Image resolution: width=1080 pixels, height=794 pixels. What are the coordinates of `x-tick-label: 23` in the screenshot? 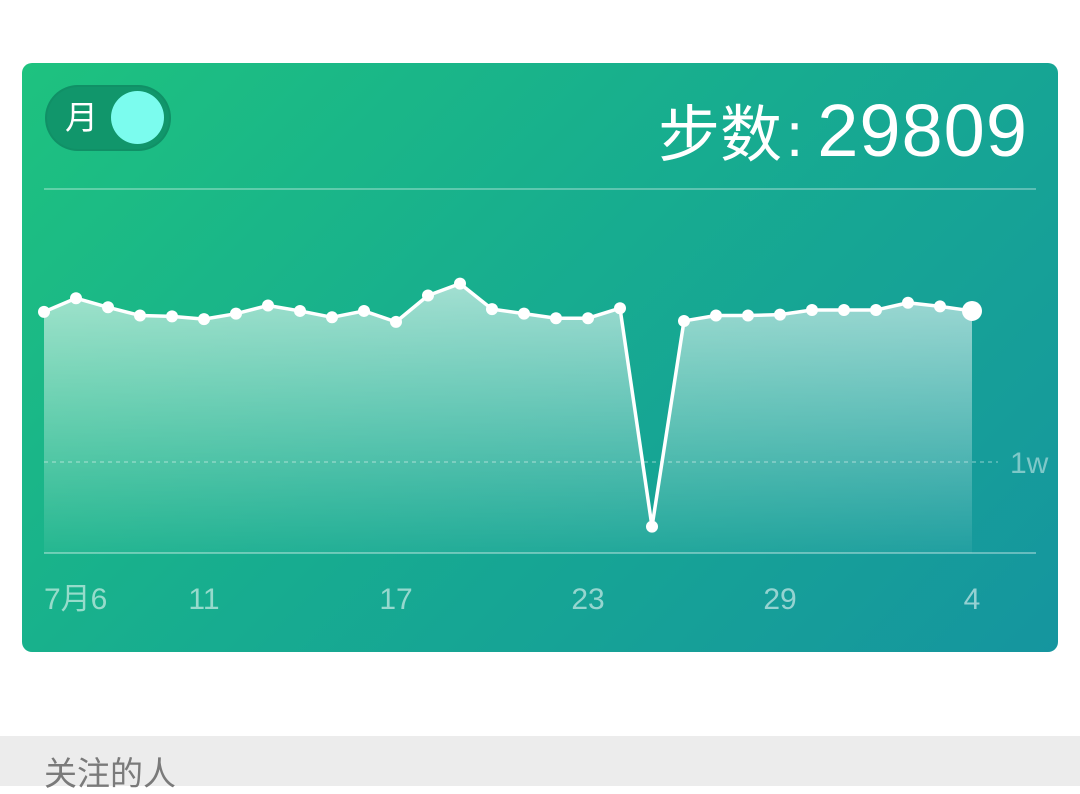 It's located at (587, 599).